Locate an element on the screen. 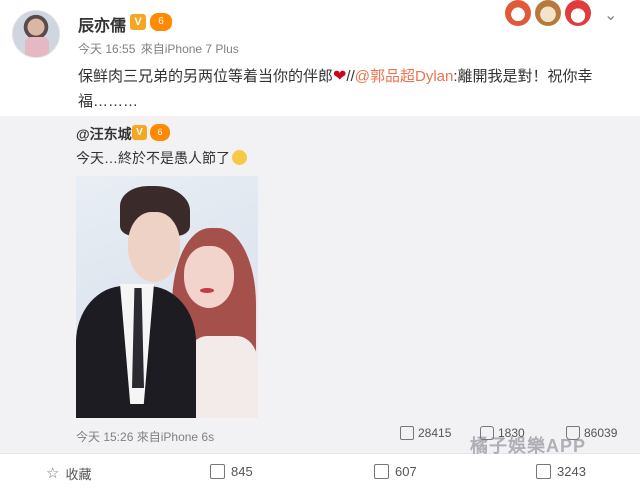 The width and height of the screenshot is (640, 489). comment-icon is located at coordinates (381, 471).